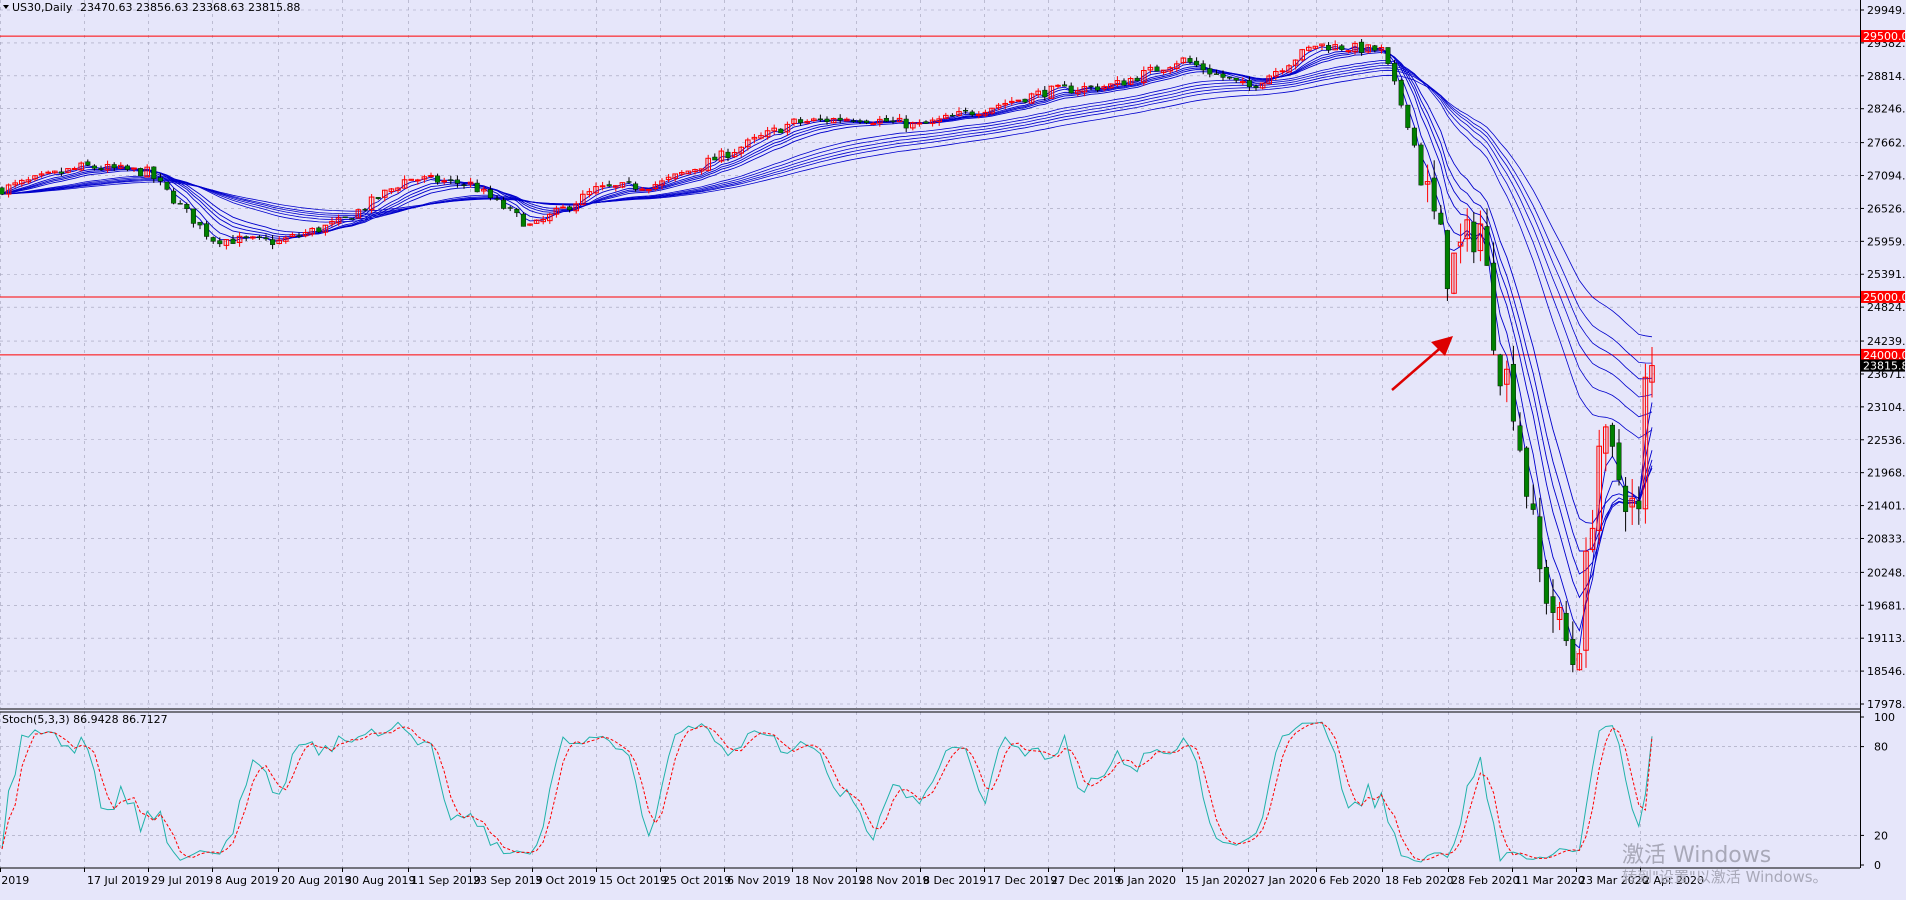 The image size is (1906, 900). Describe the element at coordinates (1886, 341) in the screenshot. I see `price-tick-label: 24239.20` at that location.